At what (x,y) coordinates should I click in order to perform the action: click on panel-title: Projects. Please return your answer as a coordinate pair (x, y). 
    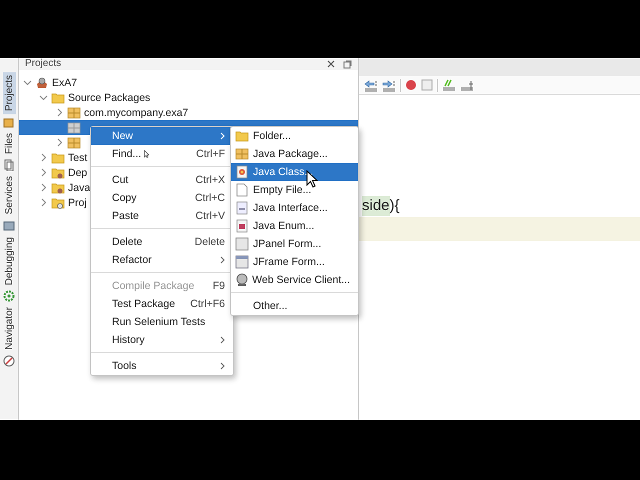
    Looking at the image, I should click on (43, 64).